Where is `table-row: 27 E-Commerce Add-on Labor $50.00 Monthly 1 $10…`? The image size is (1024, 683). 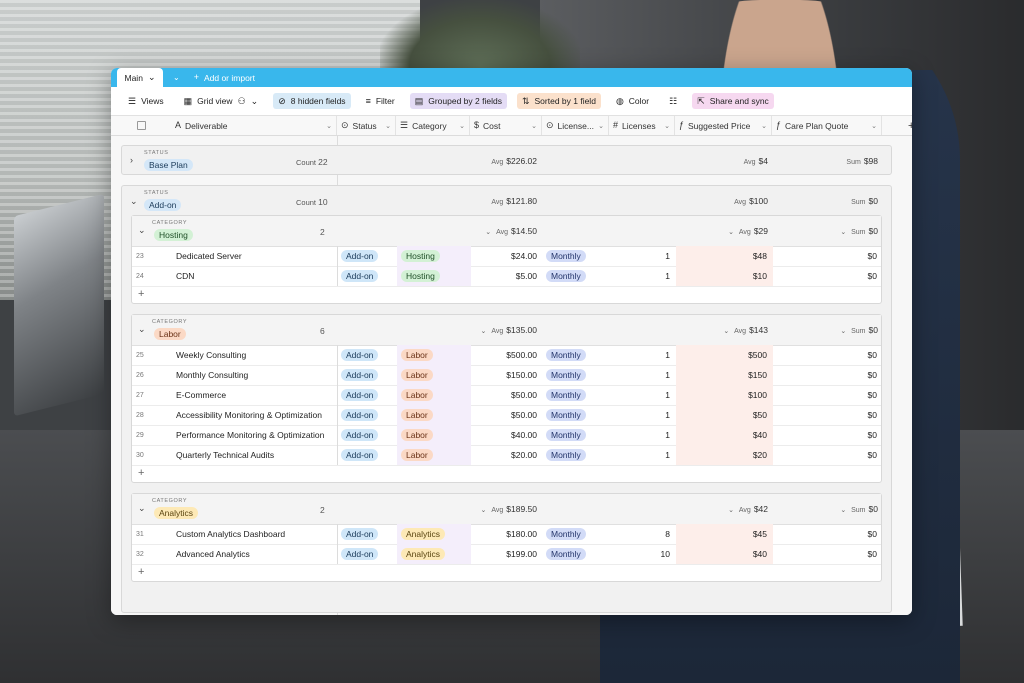 table-row: 27 E-Commerce Add-on Labor $50.00 Monthly 1 $10… is located at coordinates (506, 395).